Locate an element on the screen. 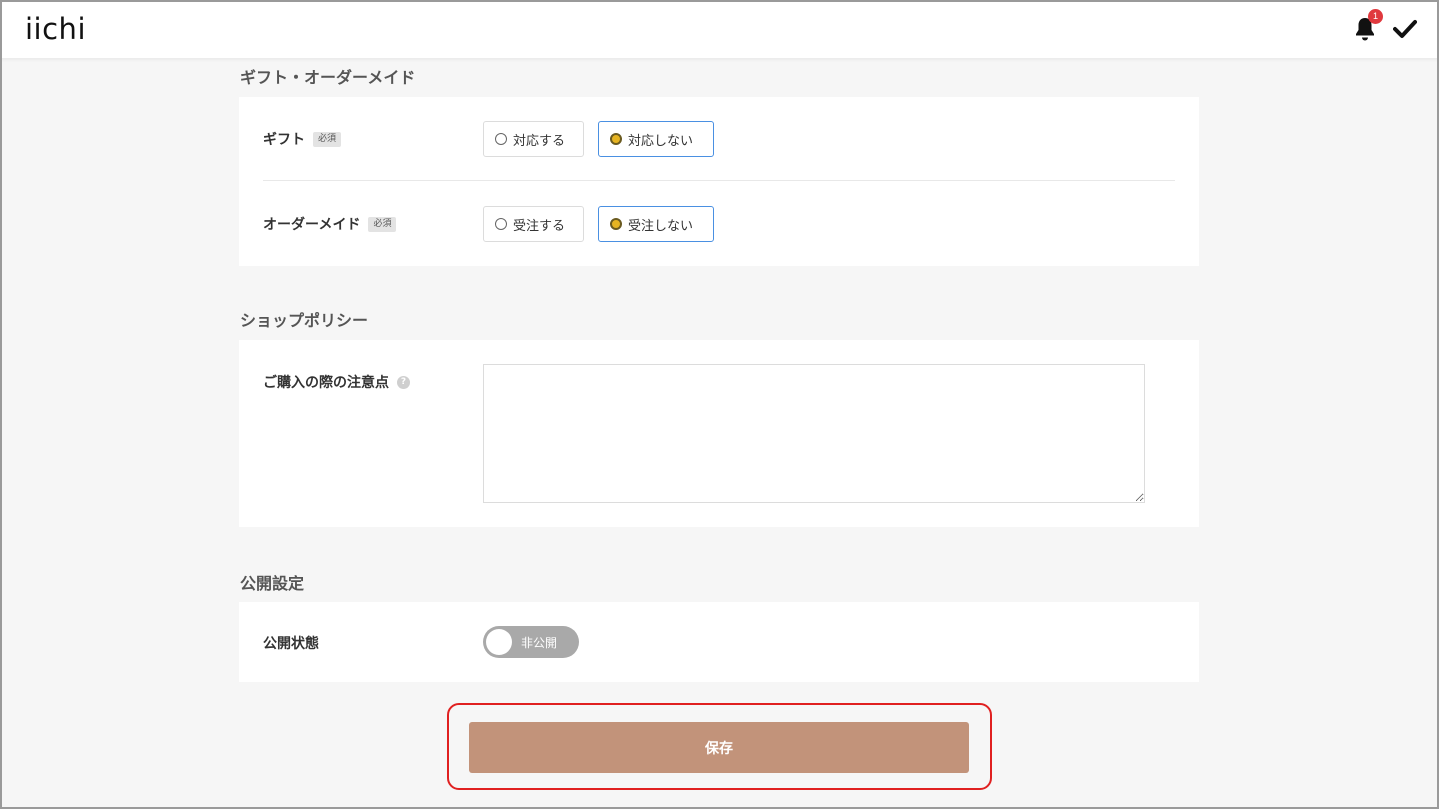  ordermade-row-label: オーダーメイド 必須 is located at coordinates (330, 224).